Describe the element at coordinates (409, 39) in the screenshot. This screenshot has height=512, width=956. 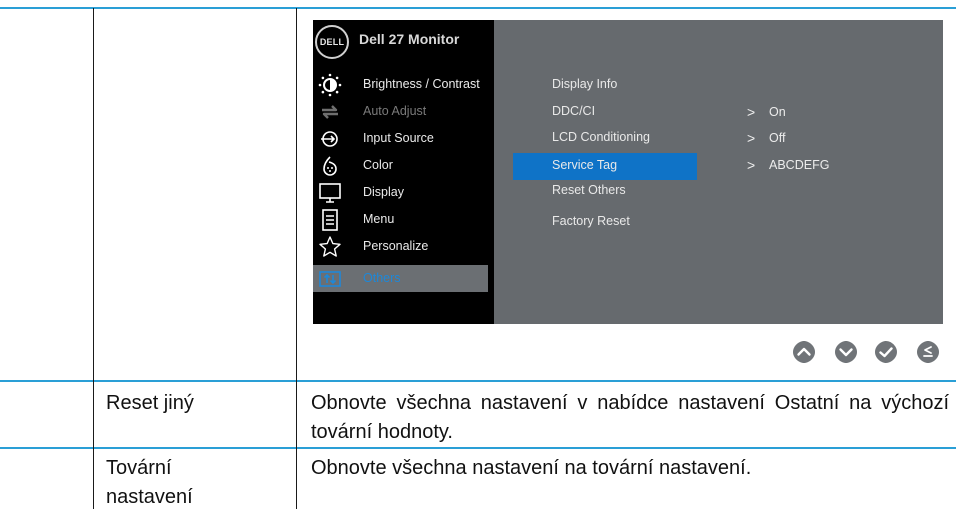
I see `osd-title: Dell 27 Monitor` at that location.